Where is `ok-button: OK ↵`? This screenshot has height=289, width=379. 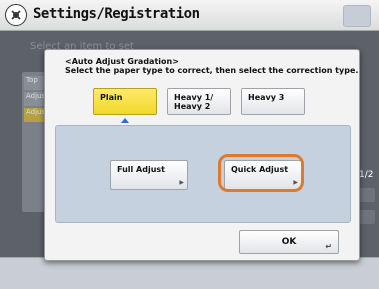
ok-button: OK ↵ is located at coordinates (289, 242).